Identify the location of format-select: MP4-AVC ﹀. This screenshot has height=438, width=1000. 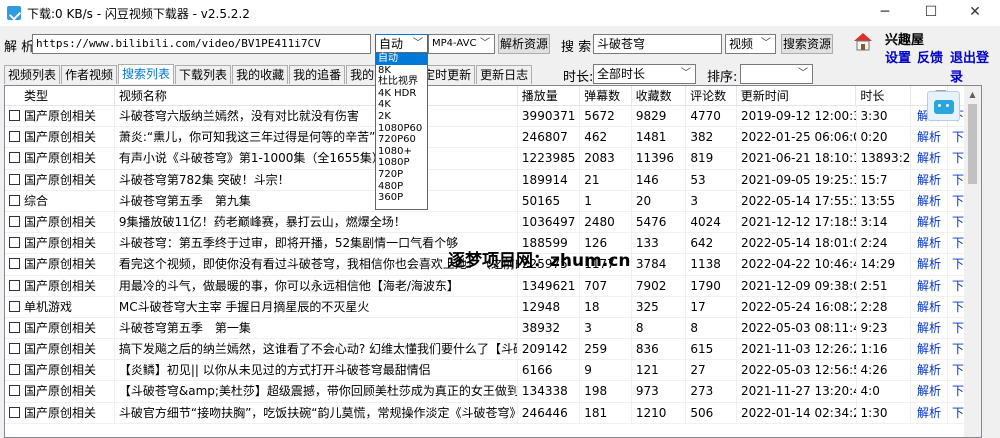
(461, 44).